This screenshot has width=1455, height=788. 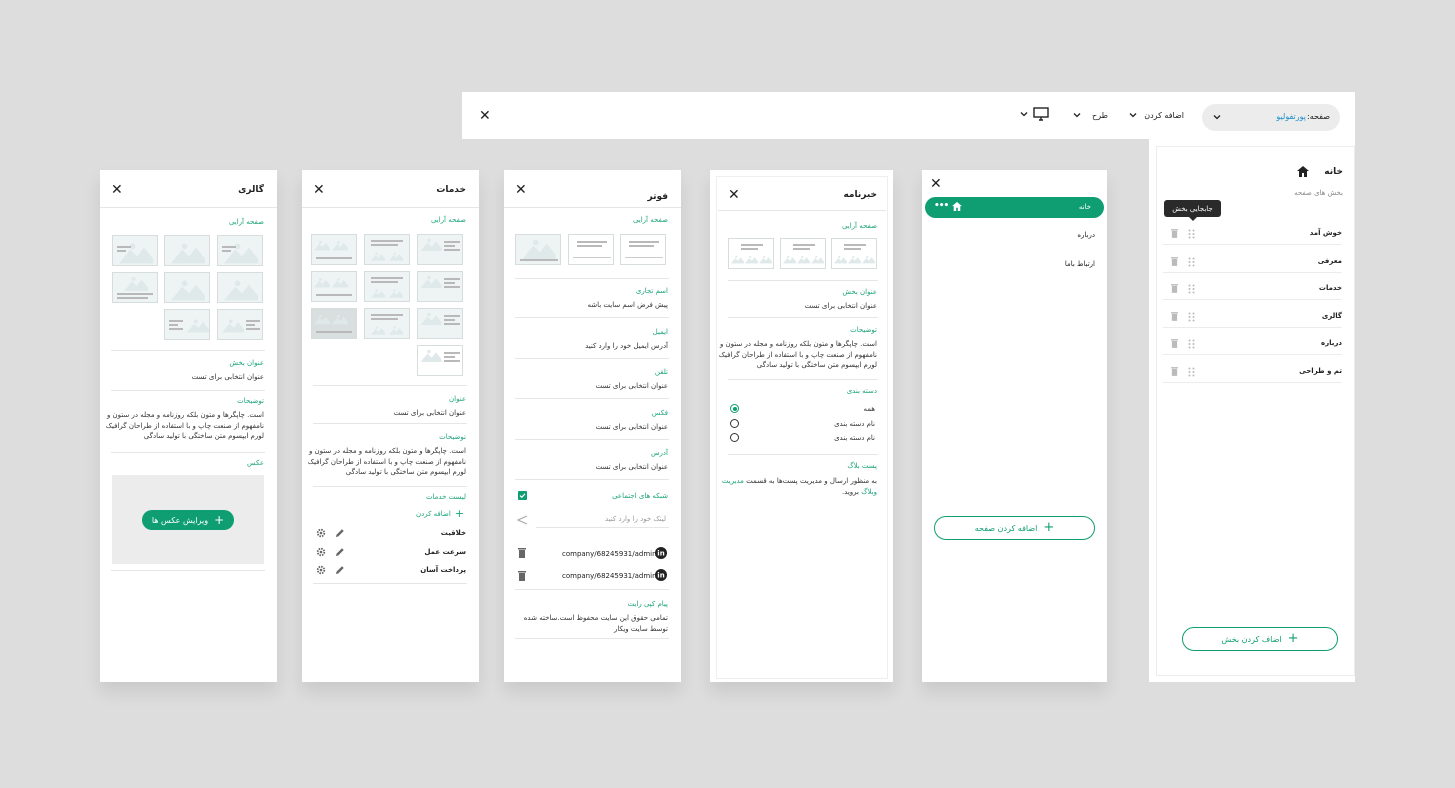 What do you see at coordinates (1252, 262) in the screenshot?
I see `section-row: معرفی` at bounding box center [1252, 262].